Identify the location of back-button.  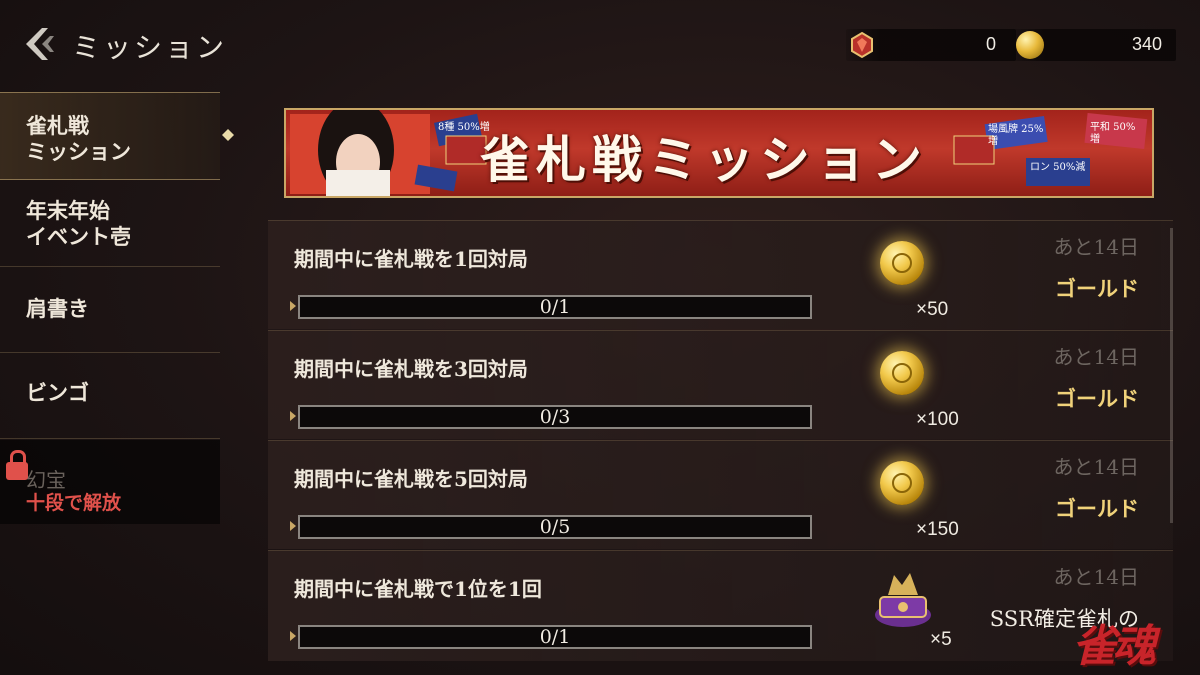
(42, 44).